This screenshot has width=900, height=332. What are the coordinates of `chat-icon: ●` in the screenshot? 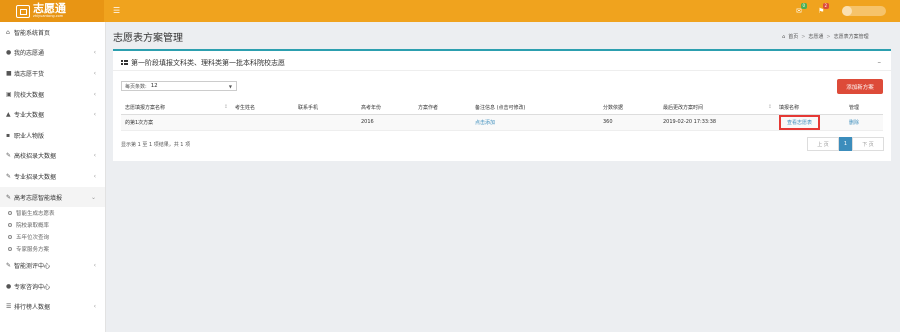 It's located at (9, 286).